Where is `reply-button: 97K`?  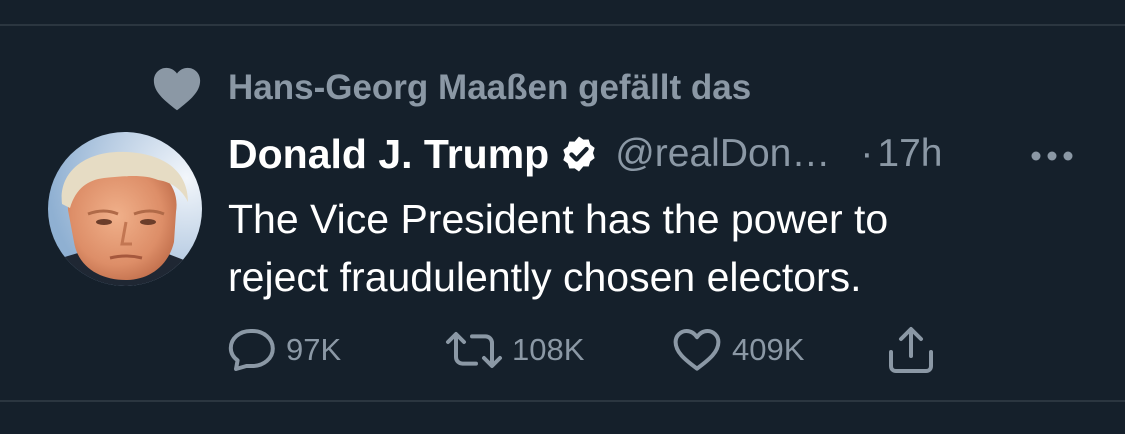
reply-button: 97K is located at coordinates (283, 350).